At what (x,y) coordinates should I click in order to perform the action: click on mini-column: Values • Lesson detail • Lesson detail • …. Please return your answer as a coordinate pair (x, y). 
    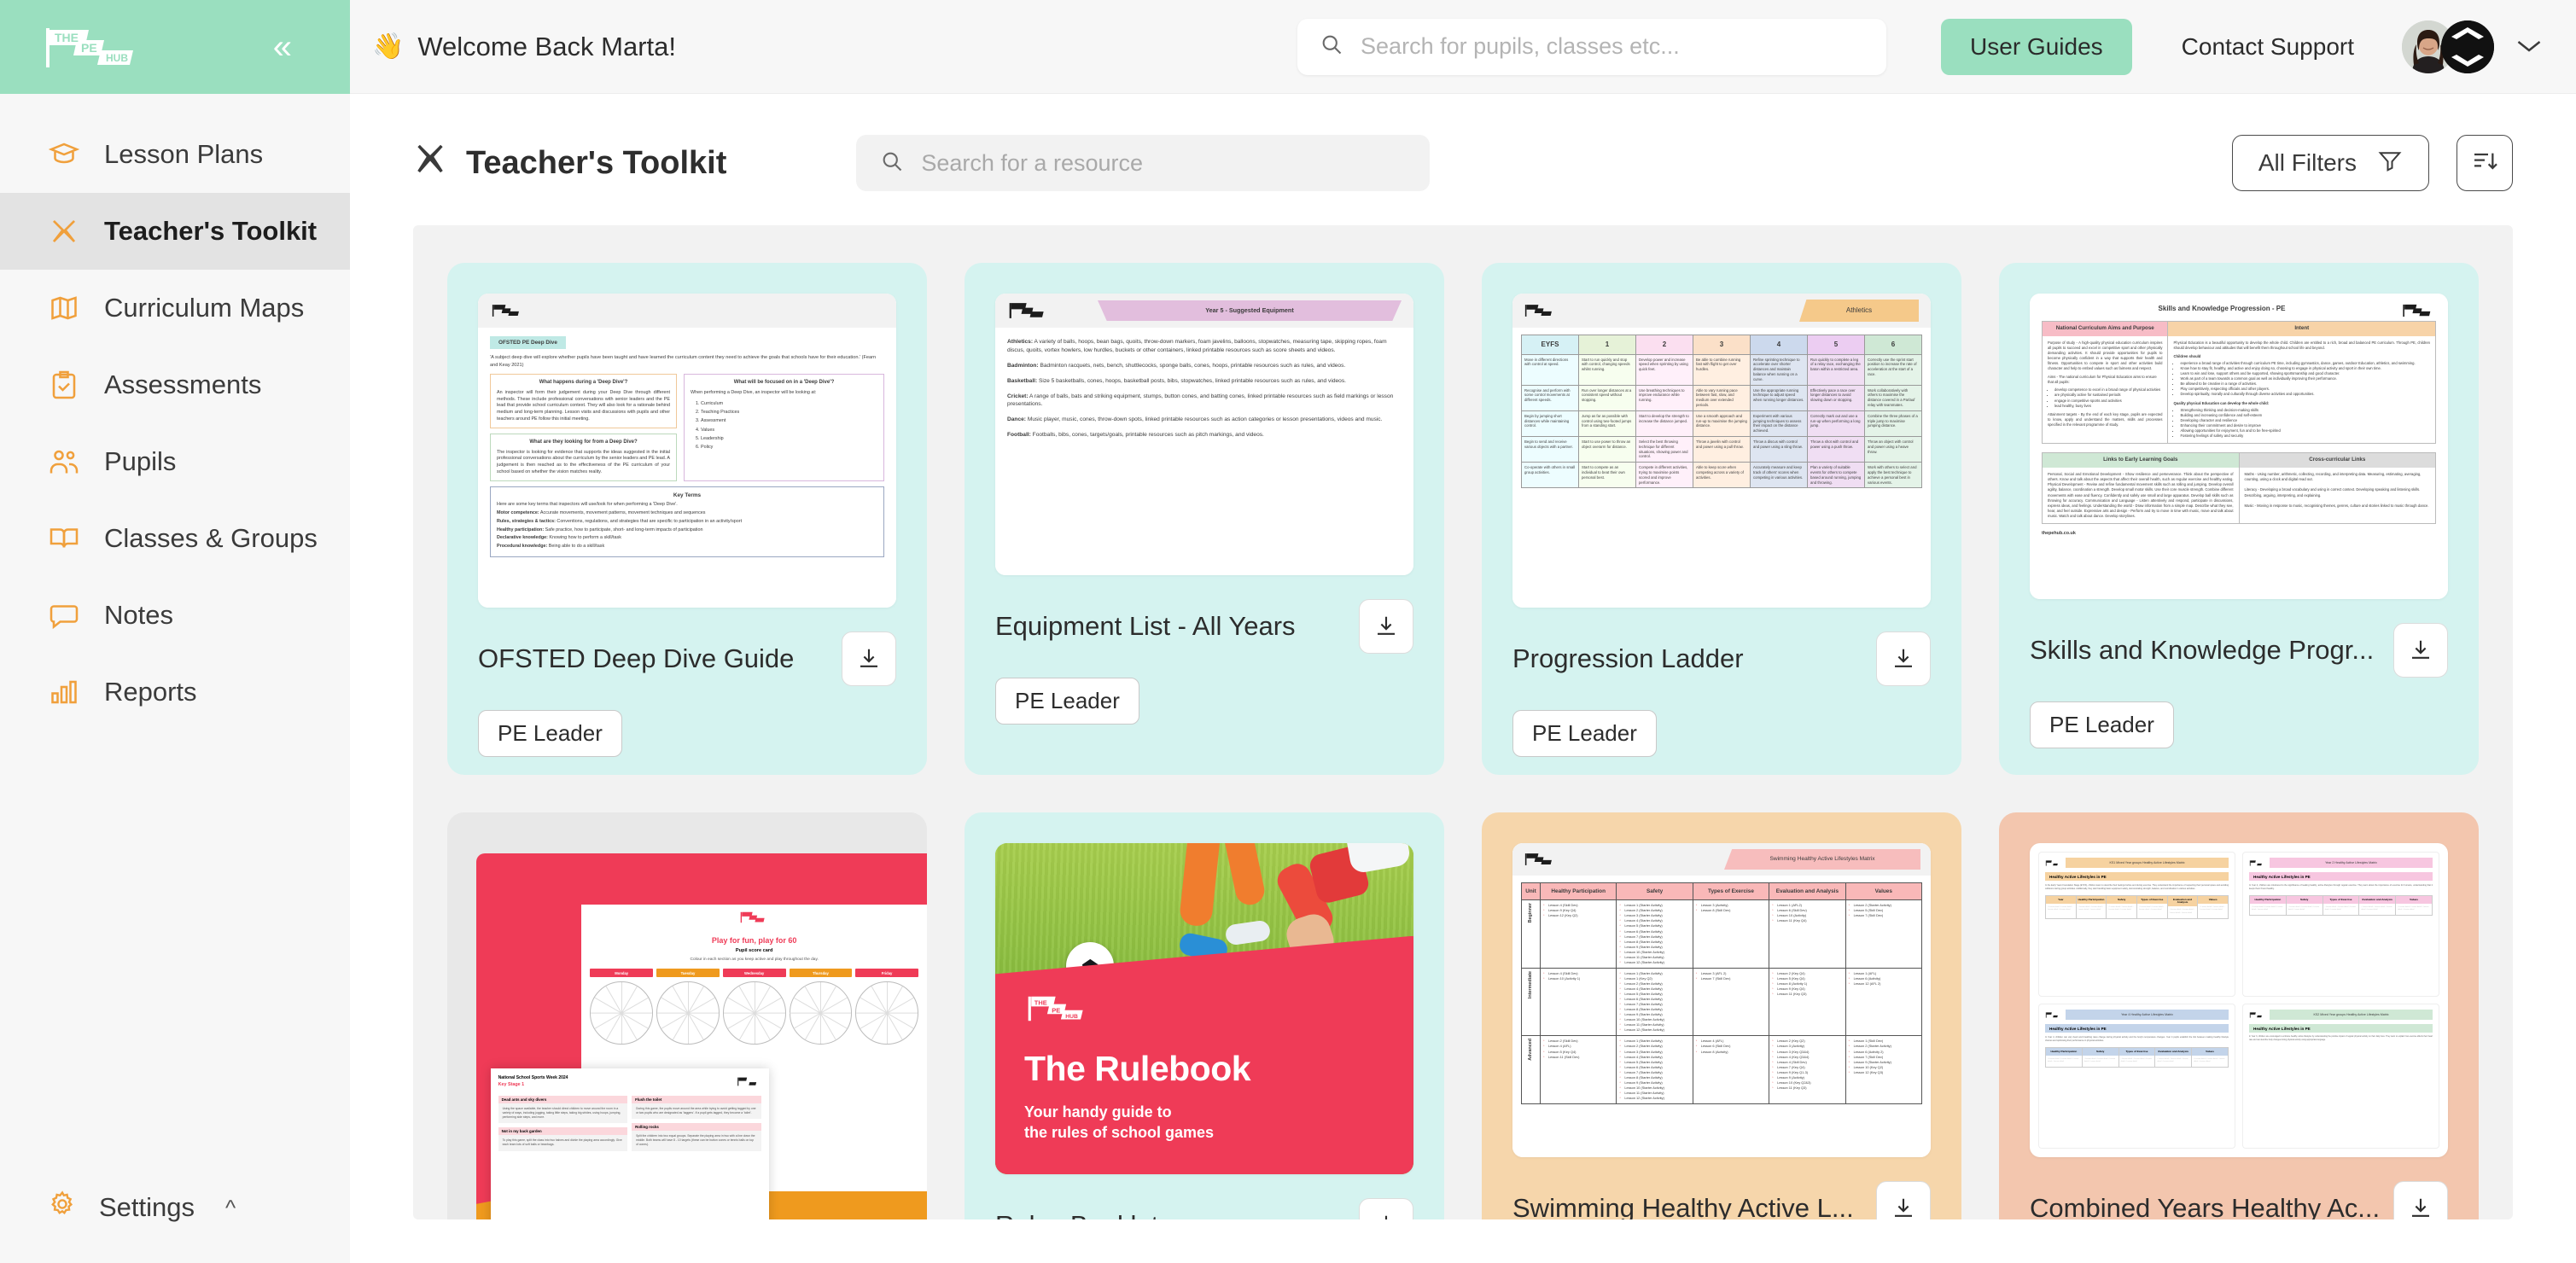
    Looking at the image, I should click on (2213, 907).